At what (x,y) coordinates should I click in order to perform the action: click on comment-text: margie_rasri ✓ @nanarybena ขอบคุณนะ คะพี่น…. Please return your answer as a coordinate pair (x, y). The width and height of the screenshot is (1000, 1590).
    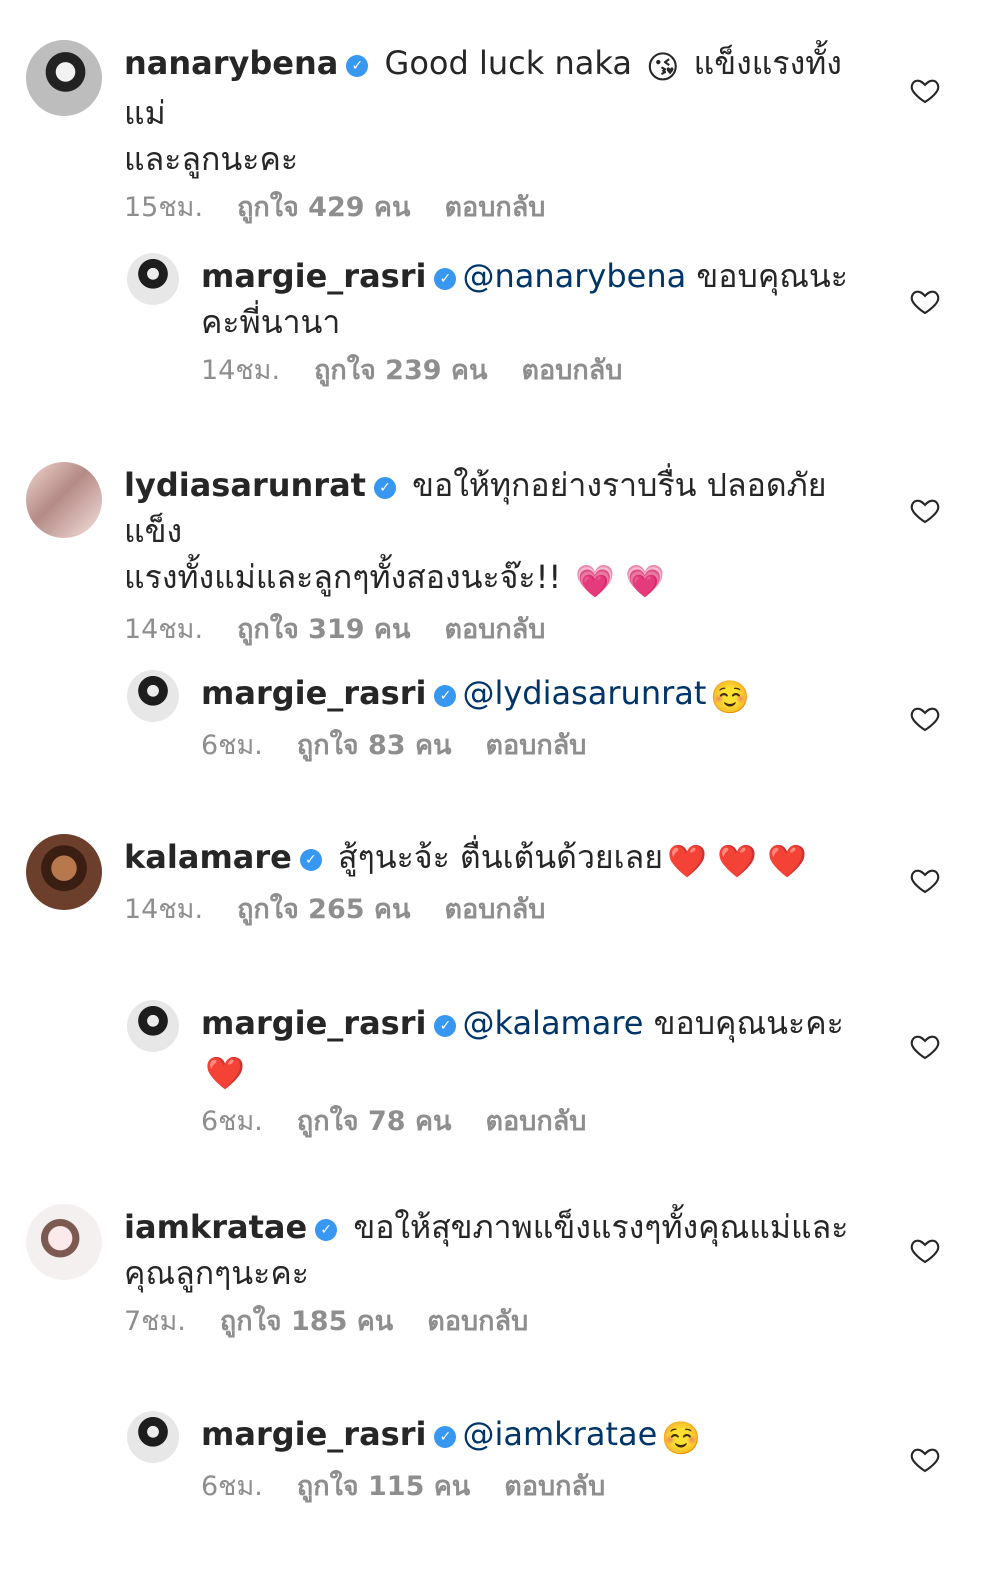
    Looking at the image, I should click on (531, 299).